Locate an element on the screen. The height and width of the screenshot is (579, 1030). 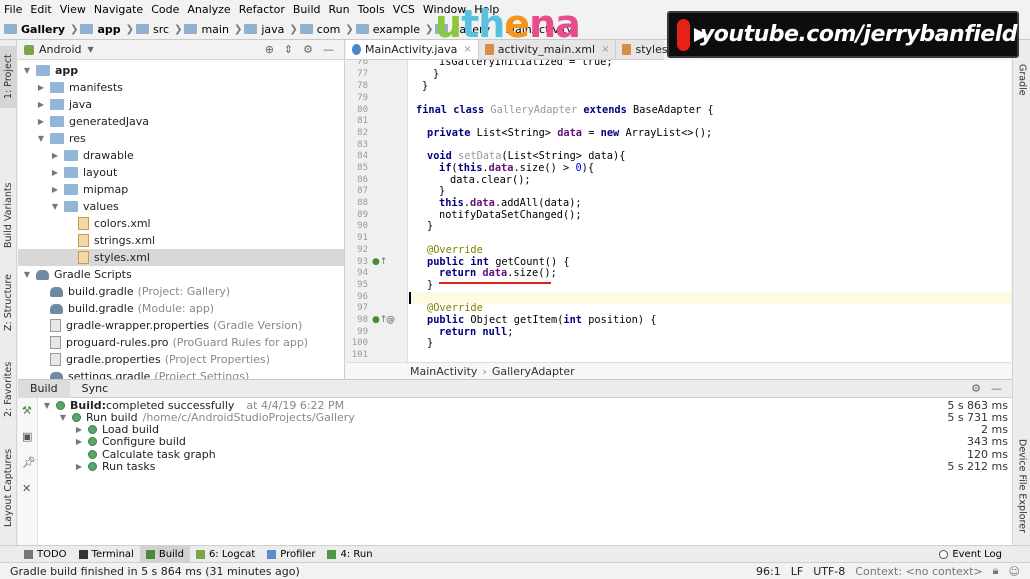
tree-item-settings-gradle: settings.gradle (Project Settings) is located at coordinates (181, 373).